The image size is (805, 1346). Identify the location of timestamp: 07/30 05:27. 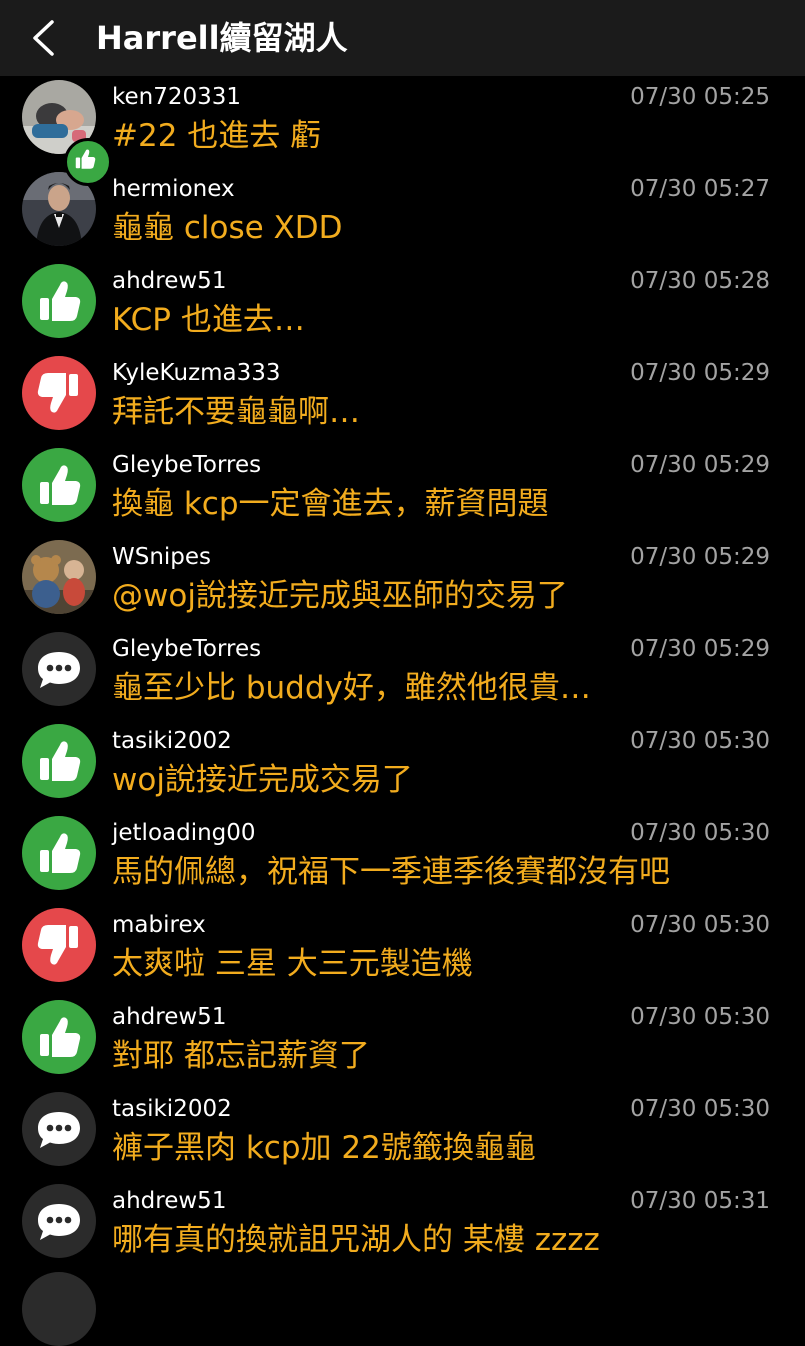
(700, 189).